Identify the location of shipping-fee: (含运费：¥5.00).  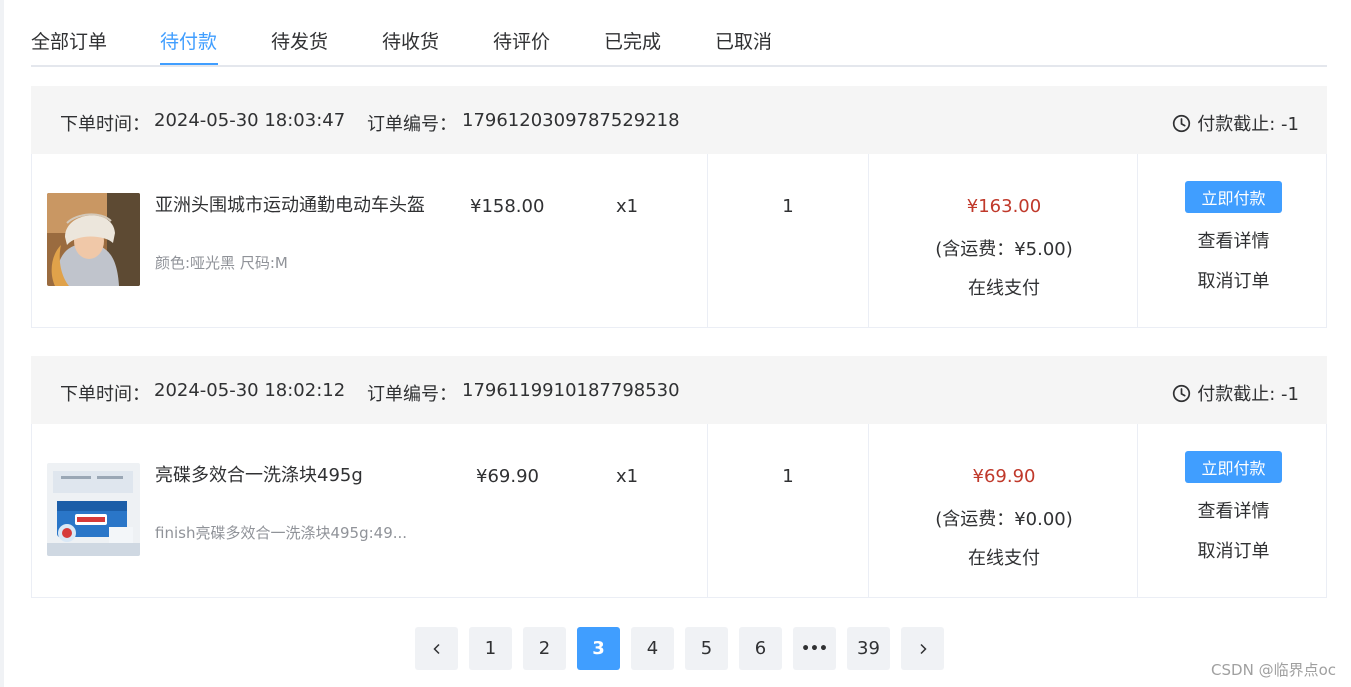
(1004, 249).